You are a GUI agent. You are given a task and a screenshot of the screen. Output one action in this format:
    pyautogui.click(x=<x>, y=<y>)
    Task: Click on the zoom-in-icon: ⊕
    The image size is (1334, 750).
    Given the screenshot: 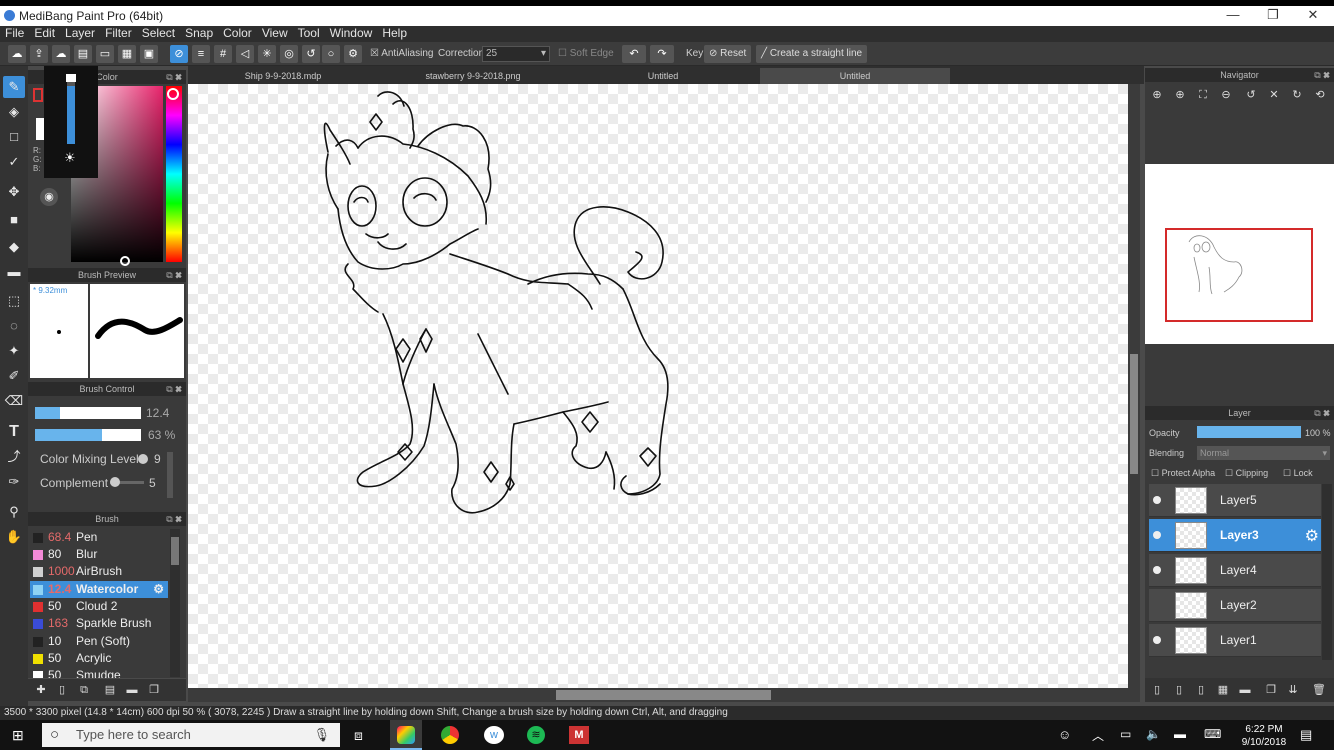 What is the action you would take?
    pyautogui.click(x=1157, y=95)
    